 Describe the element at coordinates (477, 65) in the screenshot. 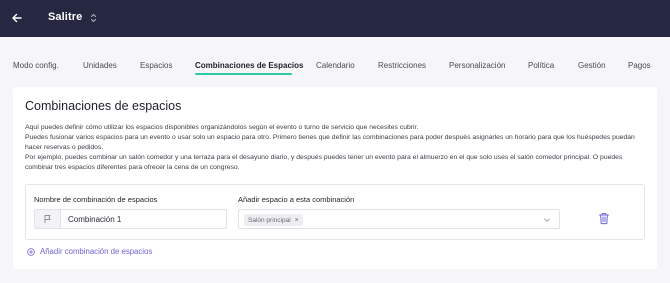

I see `tab-personalizacion: Personalización` at that location.